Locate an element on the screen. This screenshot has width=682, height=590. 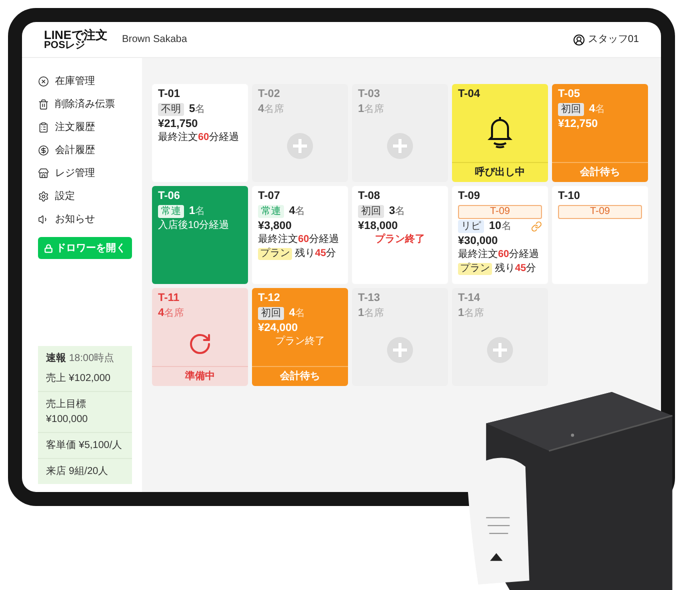
order-amount: ¥21,750 is located at coordinates (178, 125).